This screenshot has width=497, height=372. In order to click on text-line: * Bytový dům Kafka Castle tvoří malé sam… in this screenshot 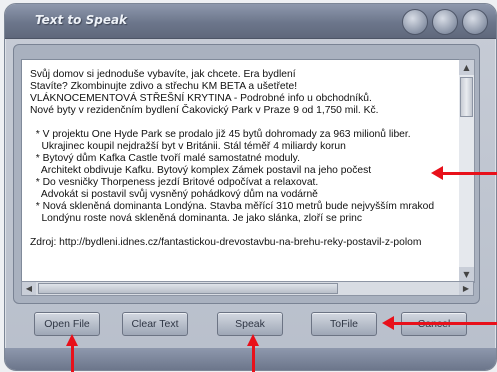, I will do `click(165, 158)`.